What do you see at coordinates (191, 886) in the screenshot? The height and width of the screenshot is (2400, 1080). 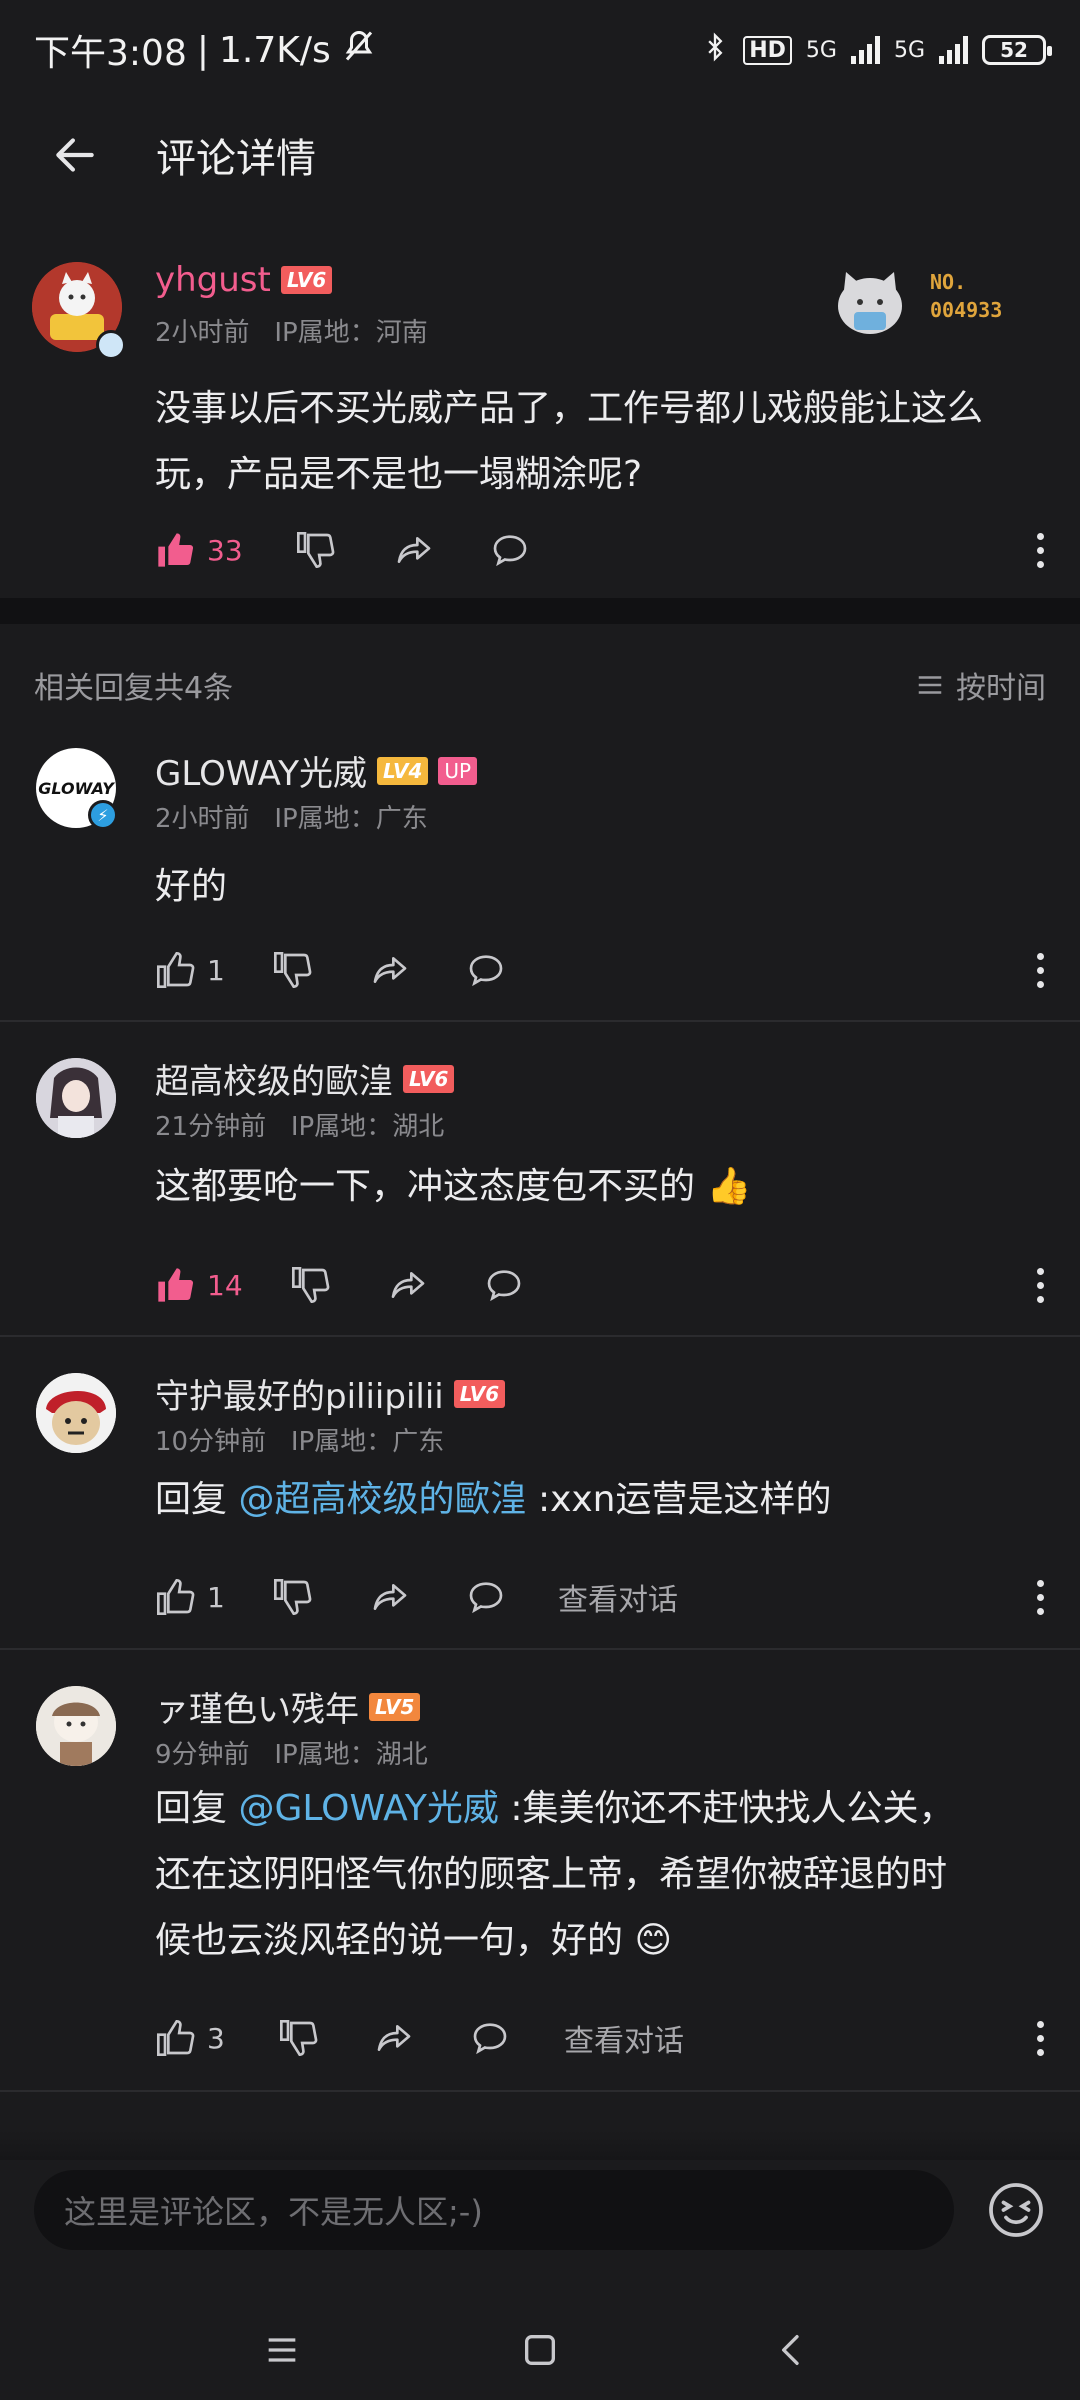 I see `comment-text: 好的` at bounding box center [191, 886].